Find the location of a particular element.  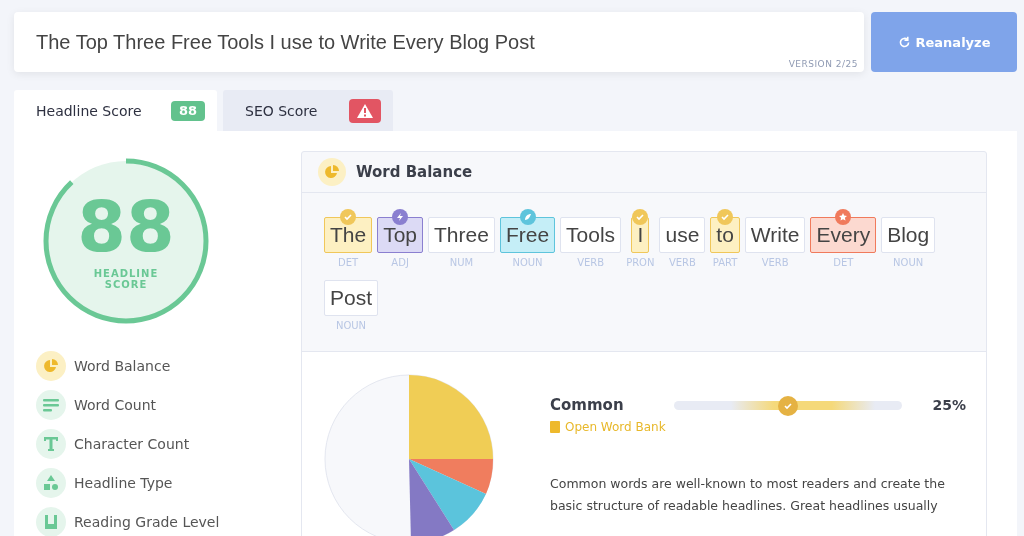

version-label: VERSION 2/25 is located at coordinates (823, 64).